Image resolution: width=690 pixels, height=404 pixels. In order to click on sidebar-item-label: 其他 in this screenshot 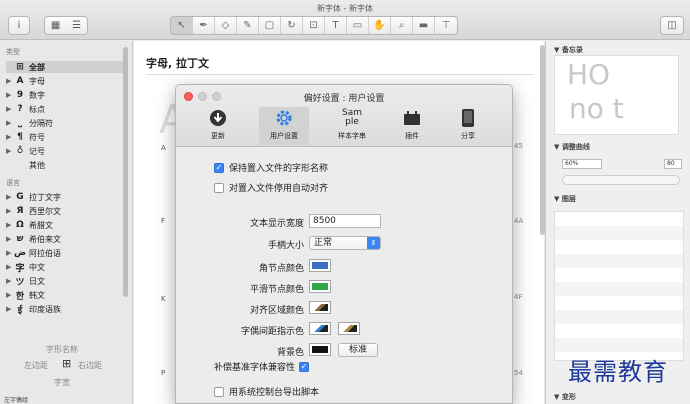, I will do `click(37, 165)`.